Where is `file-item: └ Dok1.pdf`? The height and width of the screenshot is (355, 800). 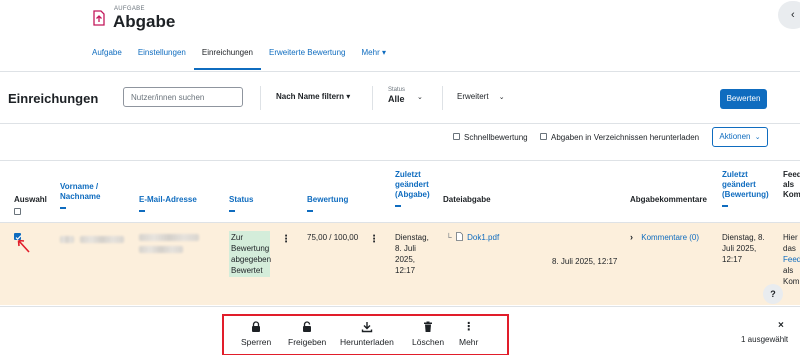 file-item: └ Dok1.pdf is located at coordinates (472, 237).